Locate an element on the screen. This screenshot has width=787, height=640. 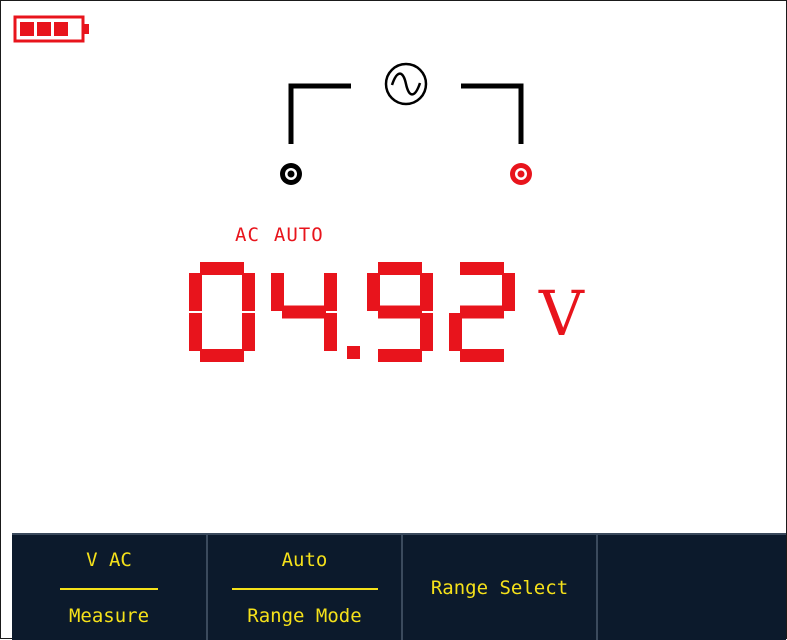
measurement-readout is located at coordinates (362, 312).